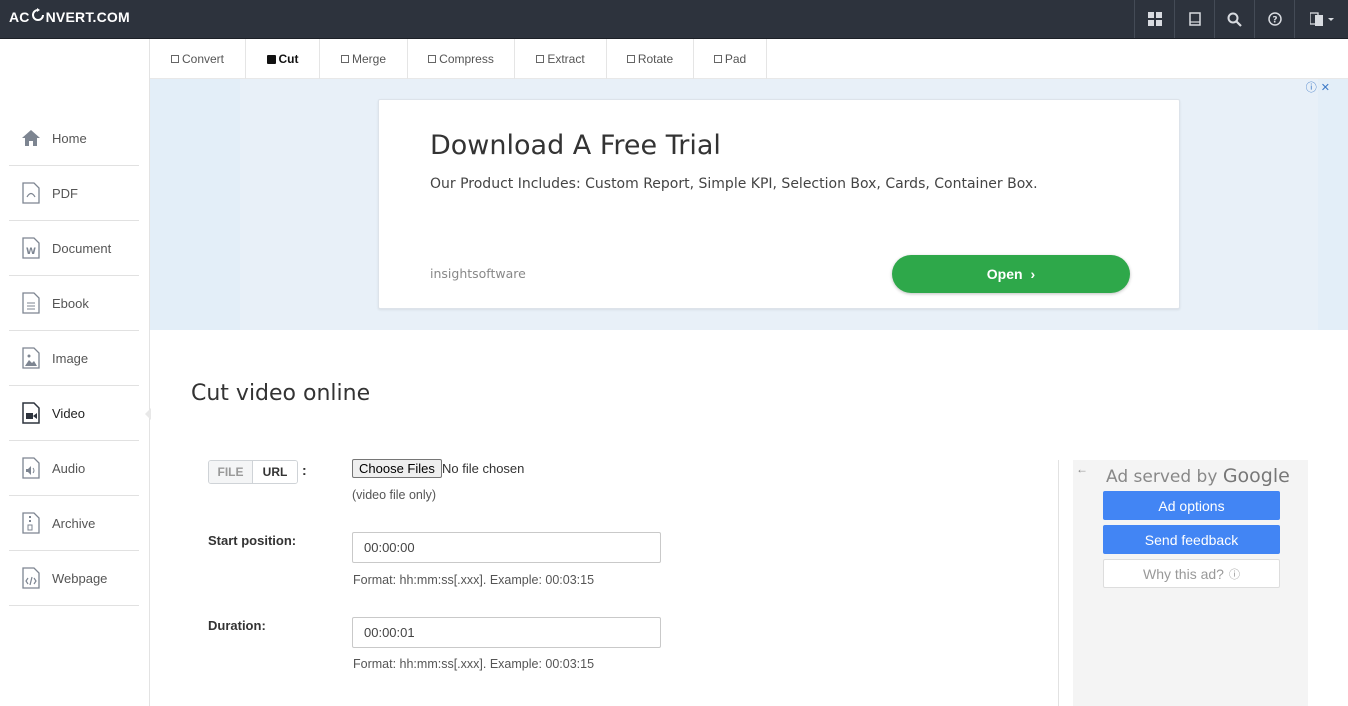  Describe the element at coordinates (1082, 469) in the screenshot. I see `back-arrow-icon: ←` at that location.